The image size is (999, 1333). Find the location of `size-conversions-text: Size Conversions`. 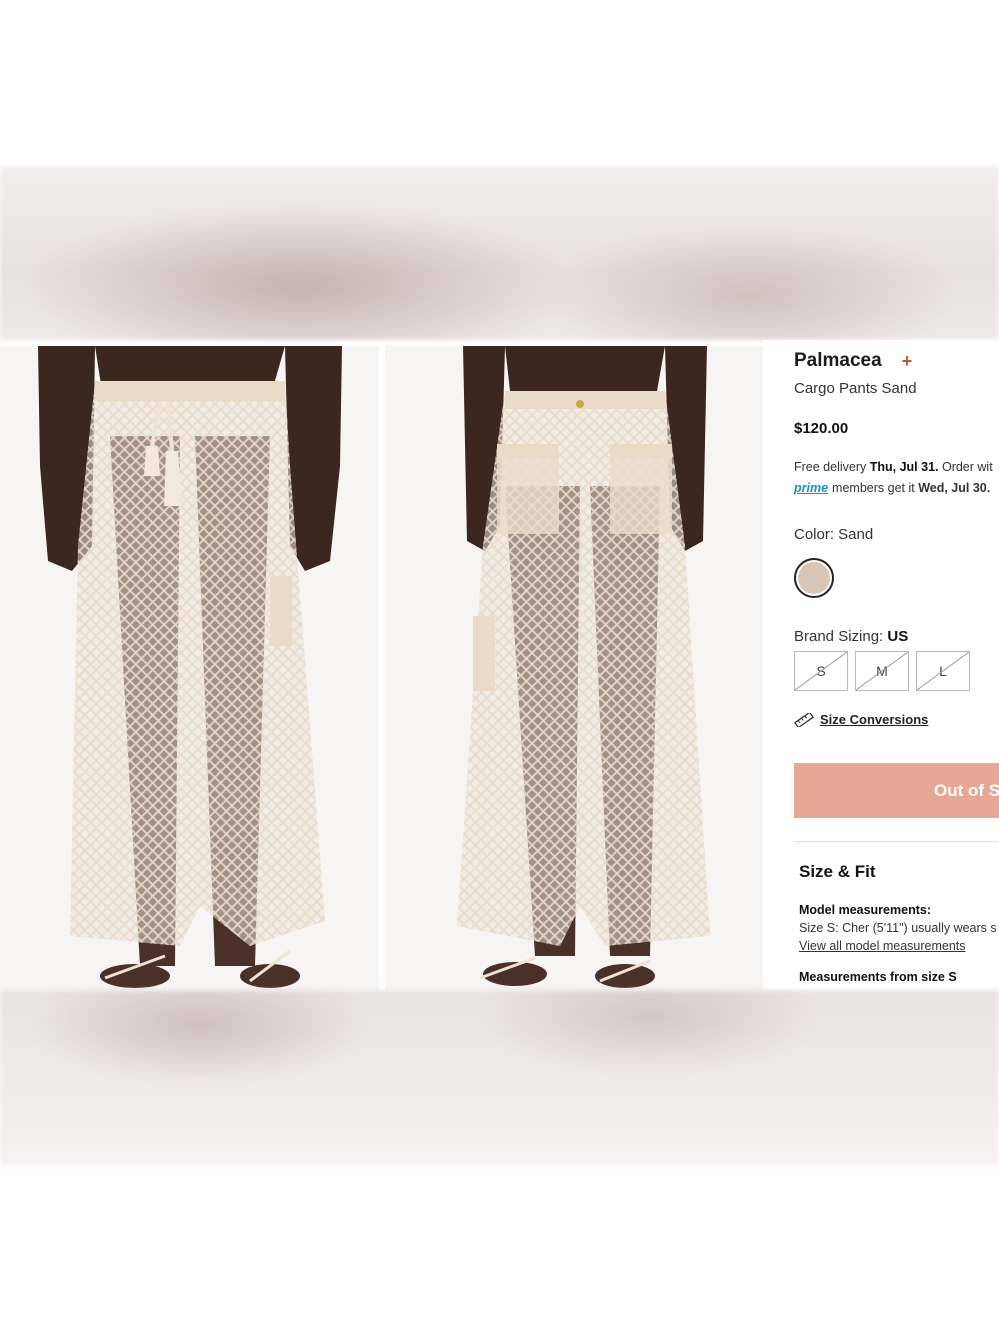

size-conversions-text: Size Conversions is located at coordinates (874, 719).